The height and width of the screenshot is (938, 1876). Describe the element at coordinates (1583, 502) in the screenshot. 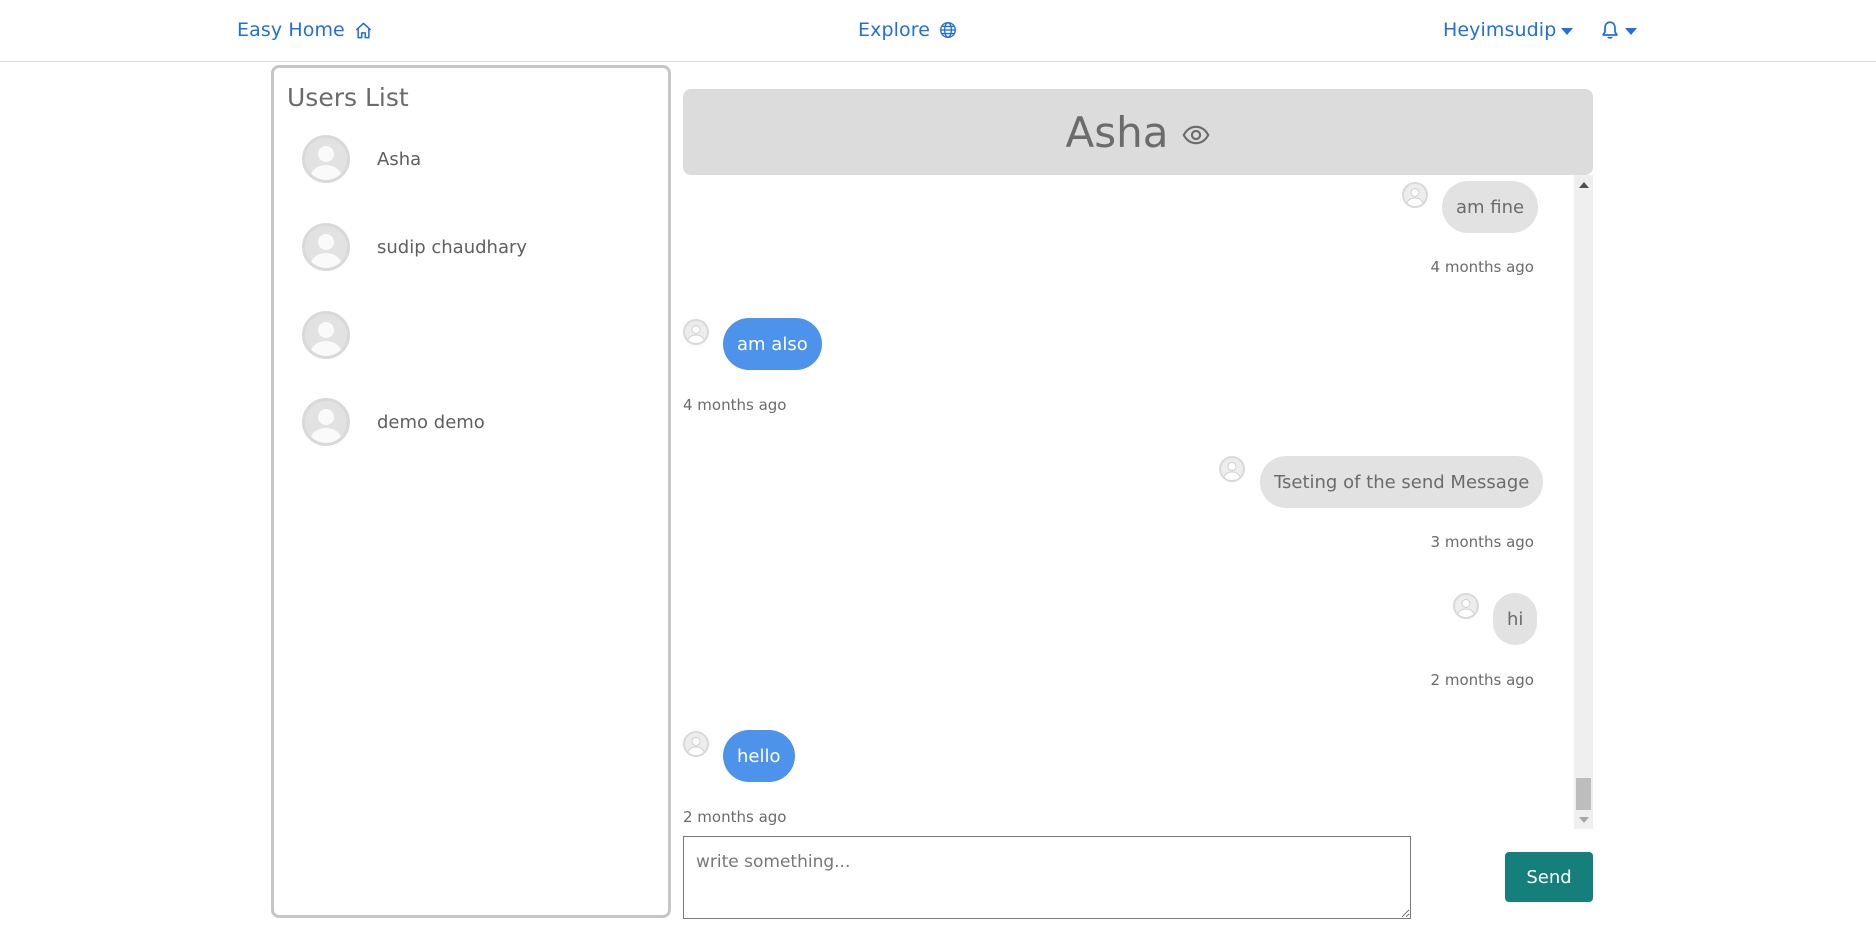

I see `chat-scrollbar` at that location.